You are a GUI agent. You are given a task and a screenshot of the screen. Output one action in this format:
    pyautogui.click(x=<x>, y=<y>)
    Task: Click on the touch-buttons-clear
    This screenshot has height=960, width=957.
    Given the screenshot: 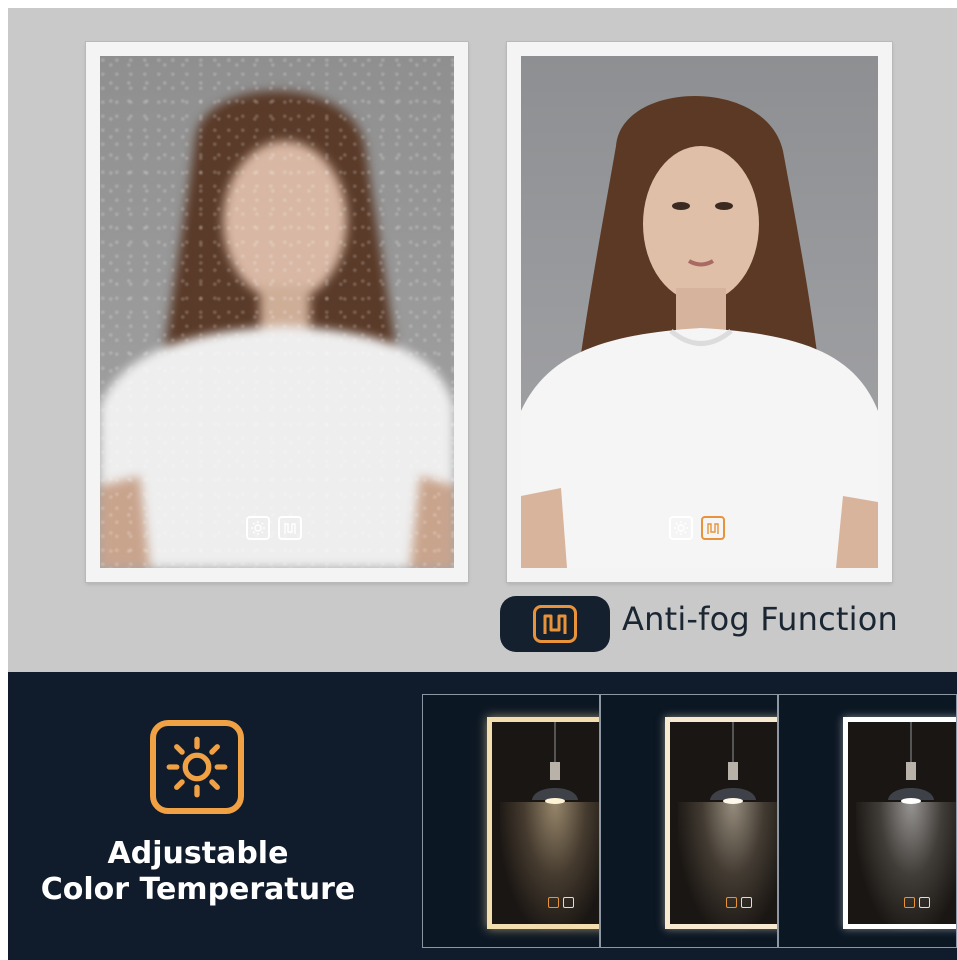 What is the action you would take?
    pyautogui.click(x=697, y=528)
    